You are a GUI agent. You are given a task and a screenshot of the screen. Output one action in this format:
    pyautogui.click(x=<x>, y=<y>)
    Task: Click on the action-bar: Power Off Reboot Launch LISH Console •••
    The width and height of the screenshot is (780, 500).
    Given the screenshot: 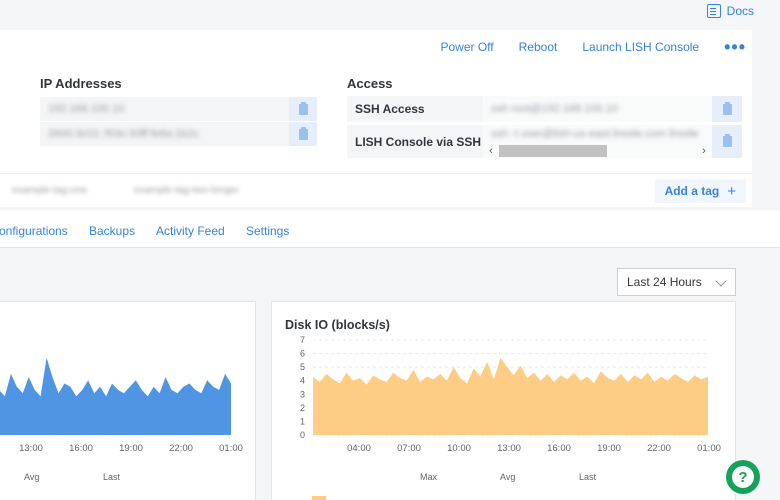 What is the action you would take?
    pyautogui.click(x=597, y=47)
    